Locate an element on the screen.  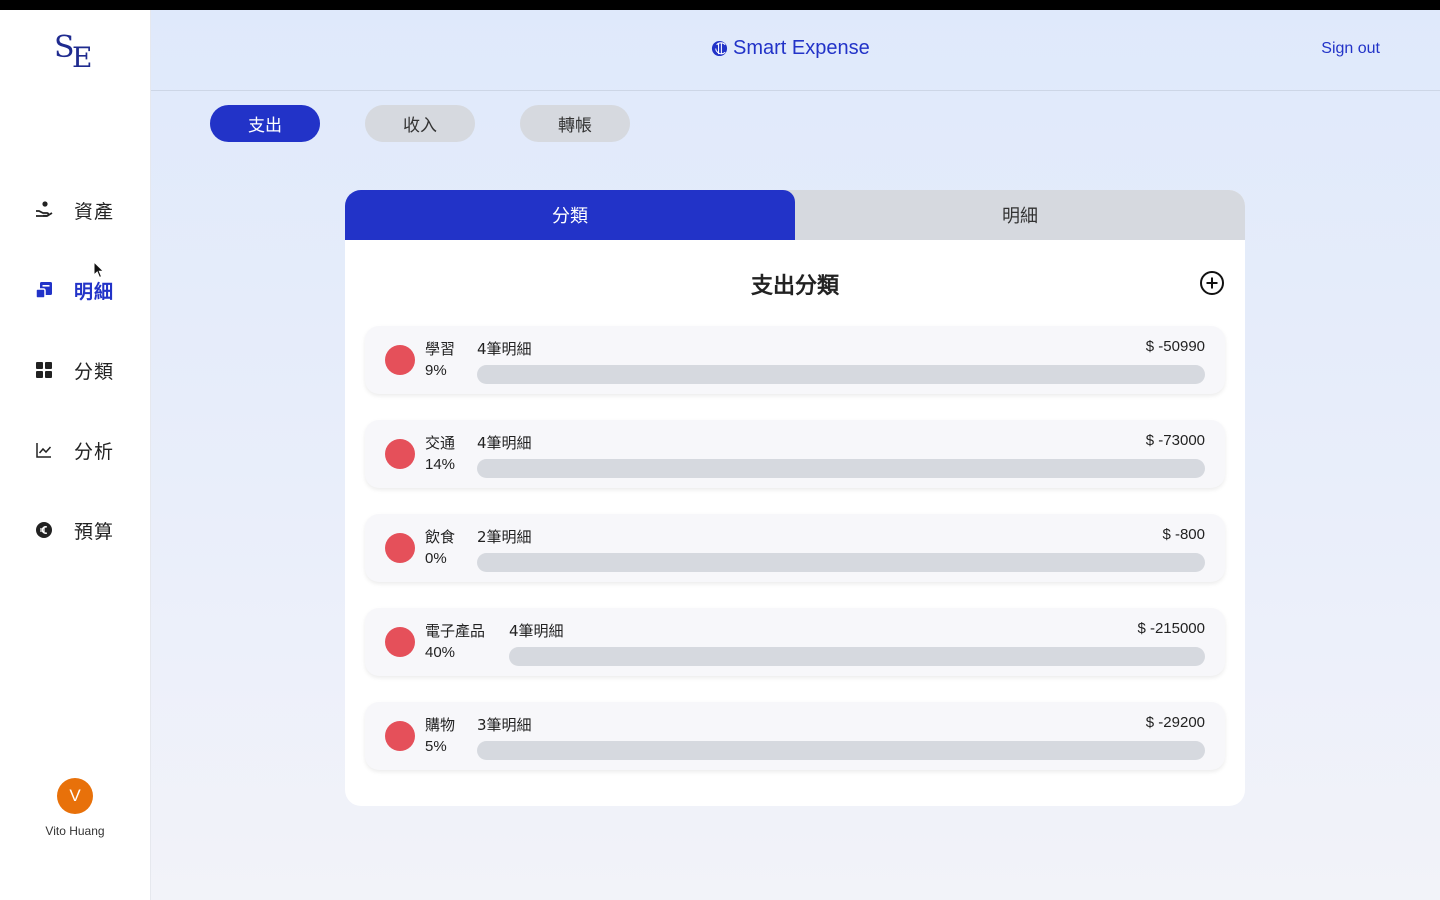
category-percent: 0% is located at coordinates (436, 558).